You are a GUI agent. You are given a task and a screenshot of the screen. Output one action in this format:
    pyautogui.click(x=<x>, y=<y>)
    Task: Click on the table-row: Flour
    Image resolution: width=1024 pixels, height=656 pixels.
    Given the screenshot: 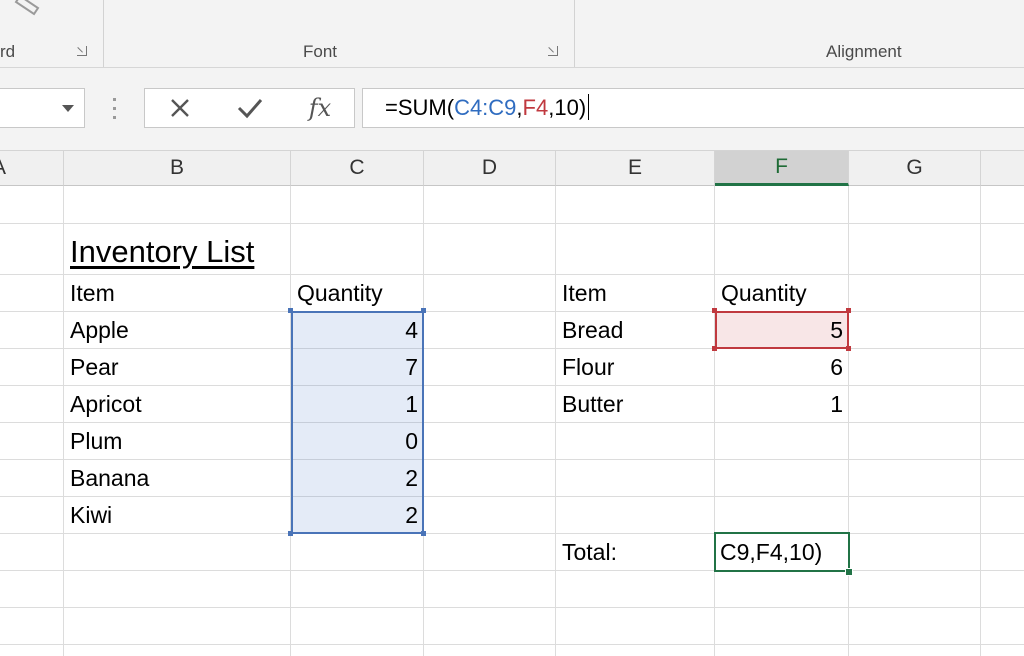 What is the action you would take?
    pyautogui.click(x=635, y=367)
    